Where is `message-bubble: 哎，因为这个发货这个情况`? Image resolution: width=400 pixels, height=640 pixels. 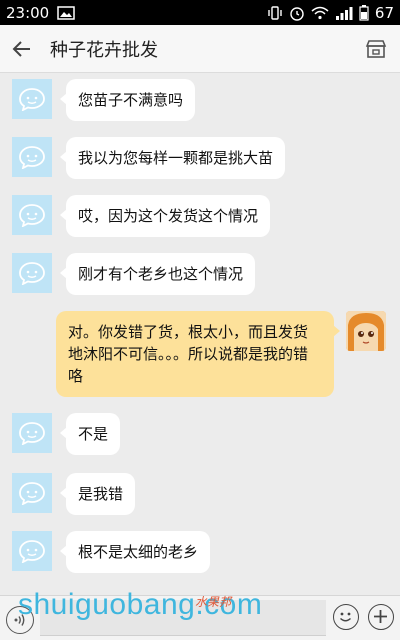 message-bubble: 哎，因为这个发货这个情况 is located at coordinates (165, 216).